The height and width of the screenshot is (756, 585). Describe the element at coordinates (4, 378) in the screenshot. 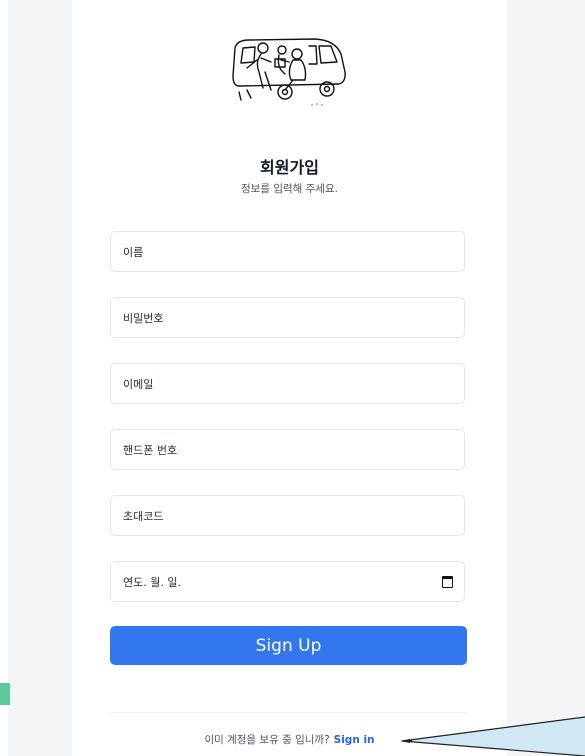

I see `left-margin` at that location.